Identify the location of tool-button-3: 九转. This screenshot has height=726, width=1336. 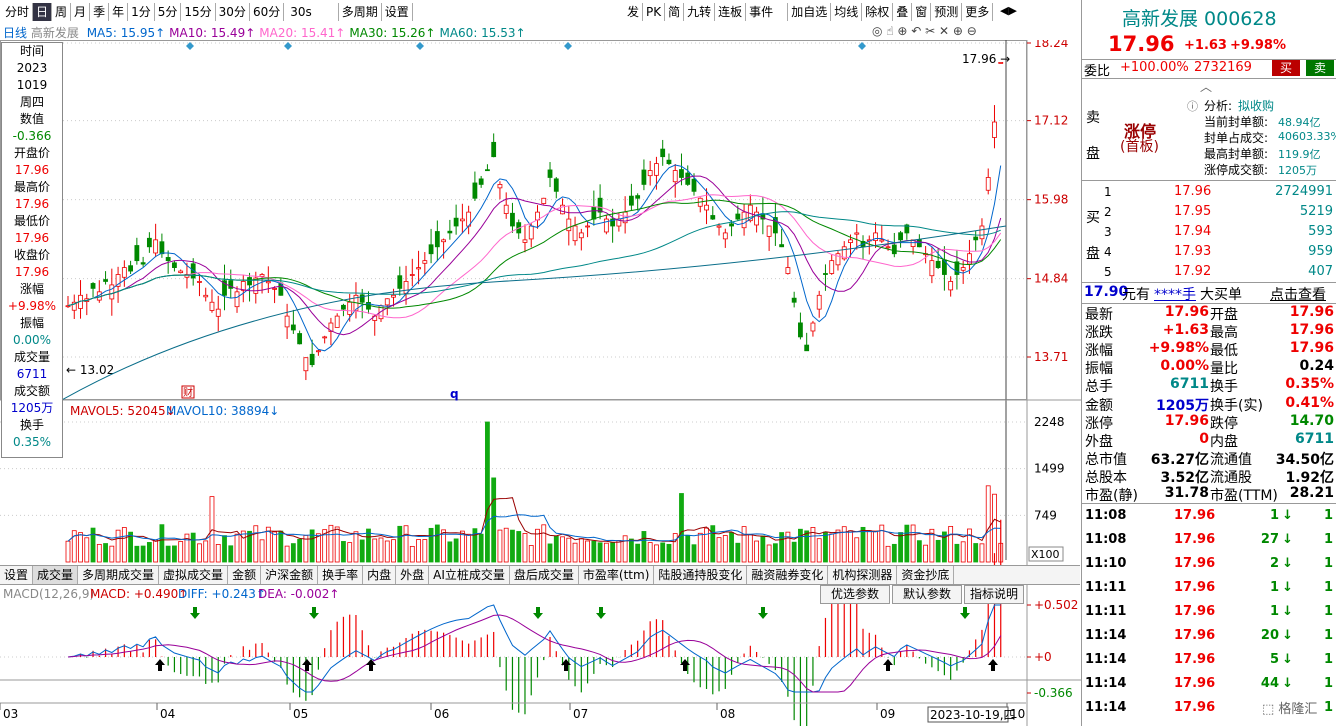
(700, 12).